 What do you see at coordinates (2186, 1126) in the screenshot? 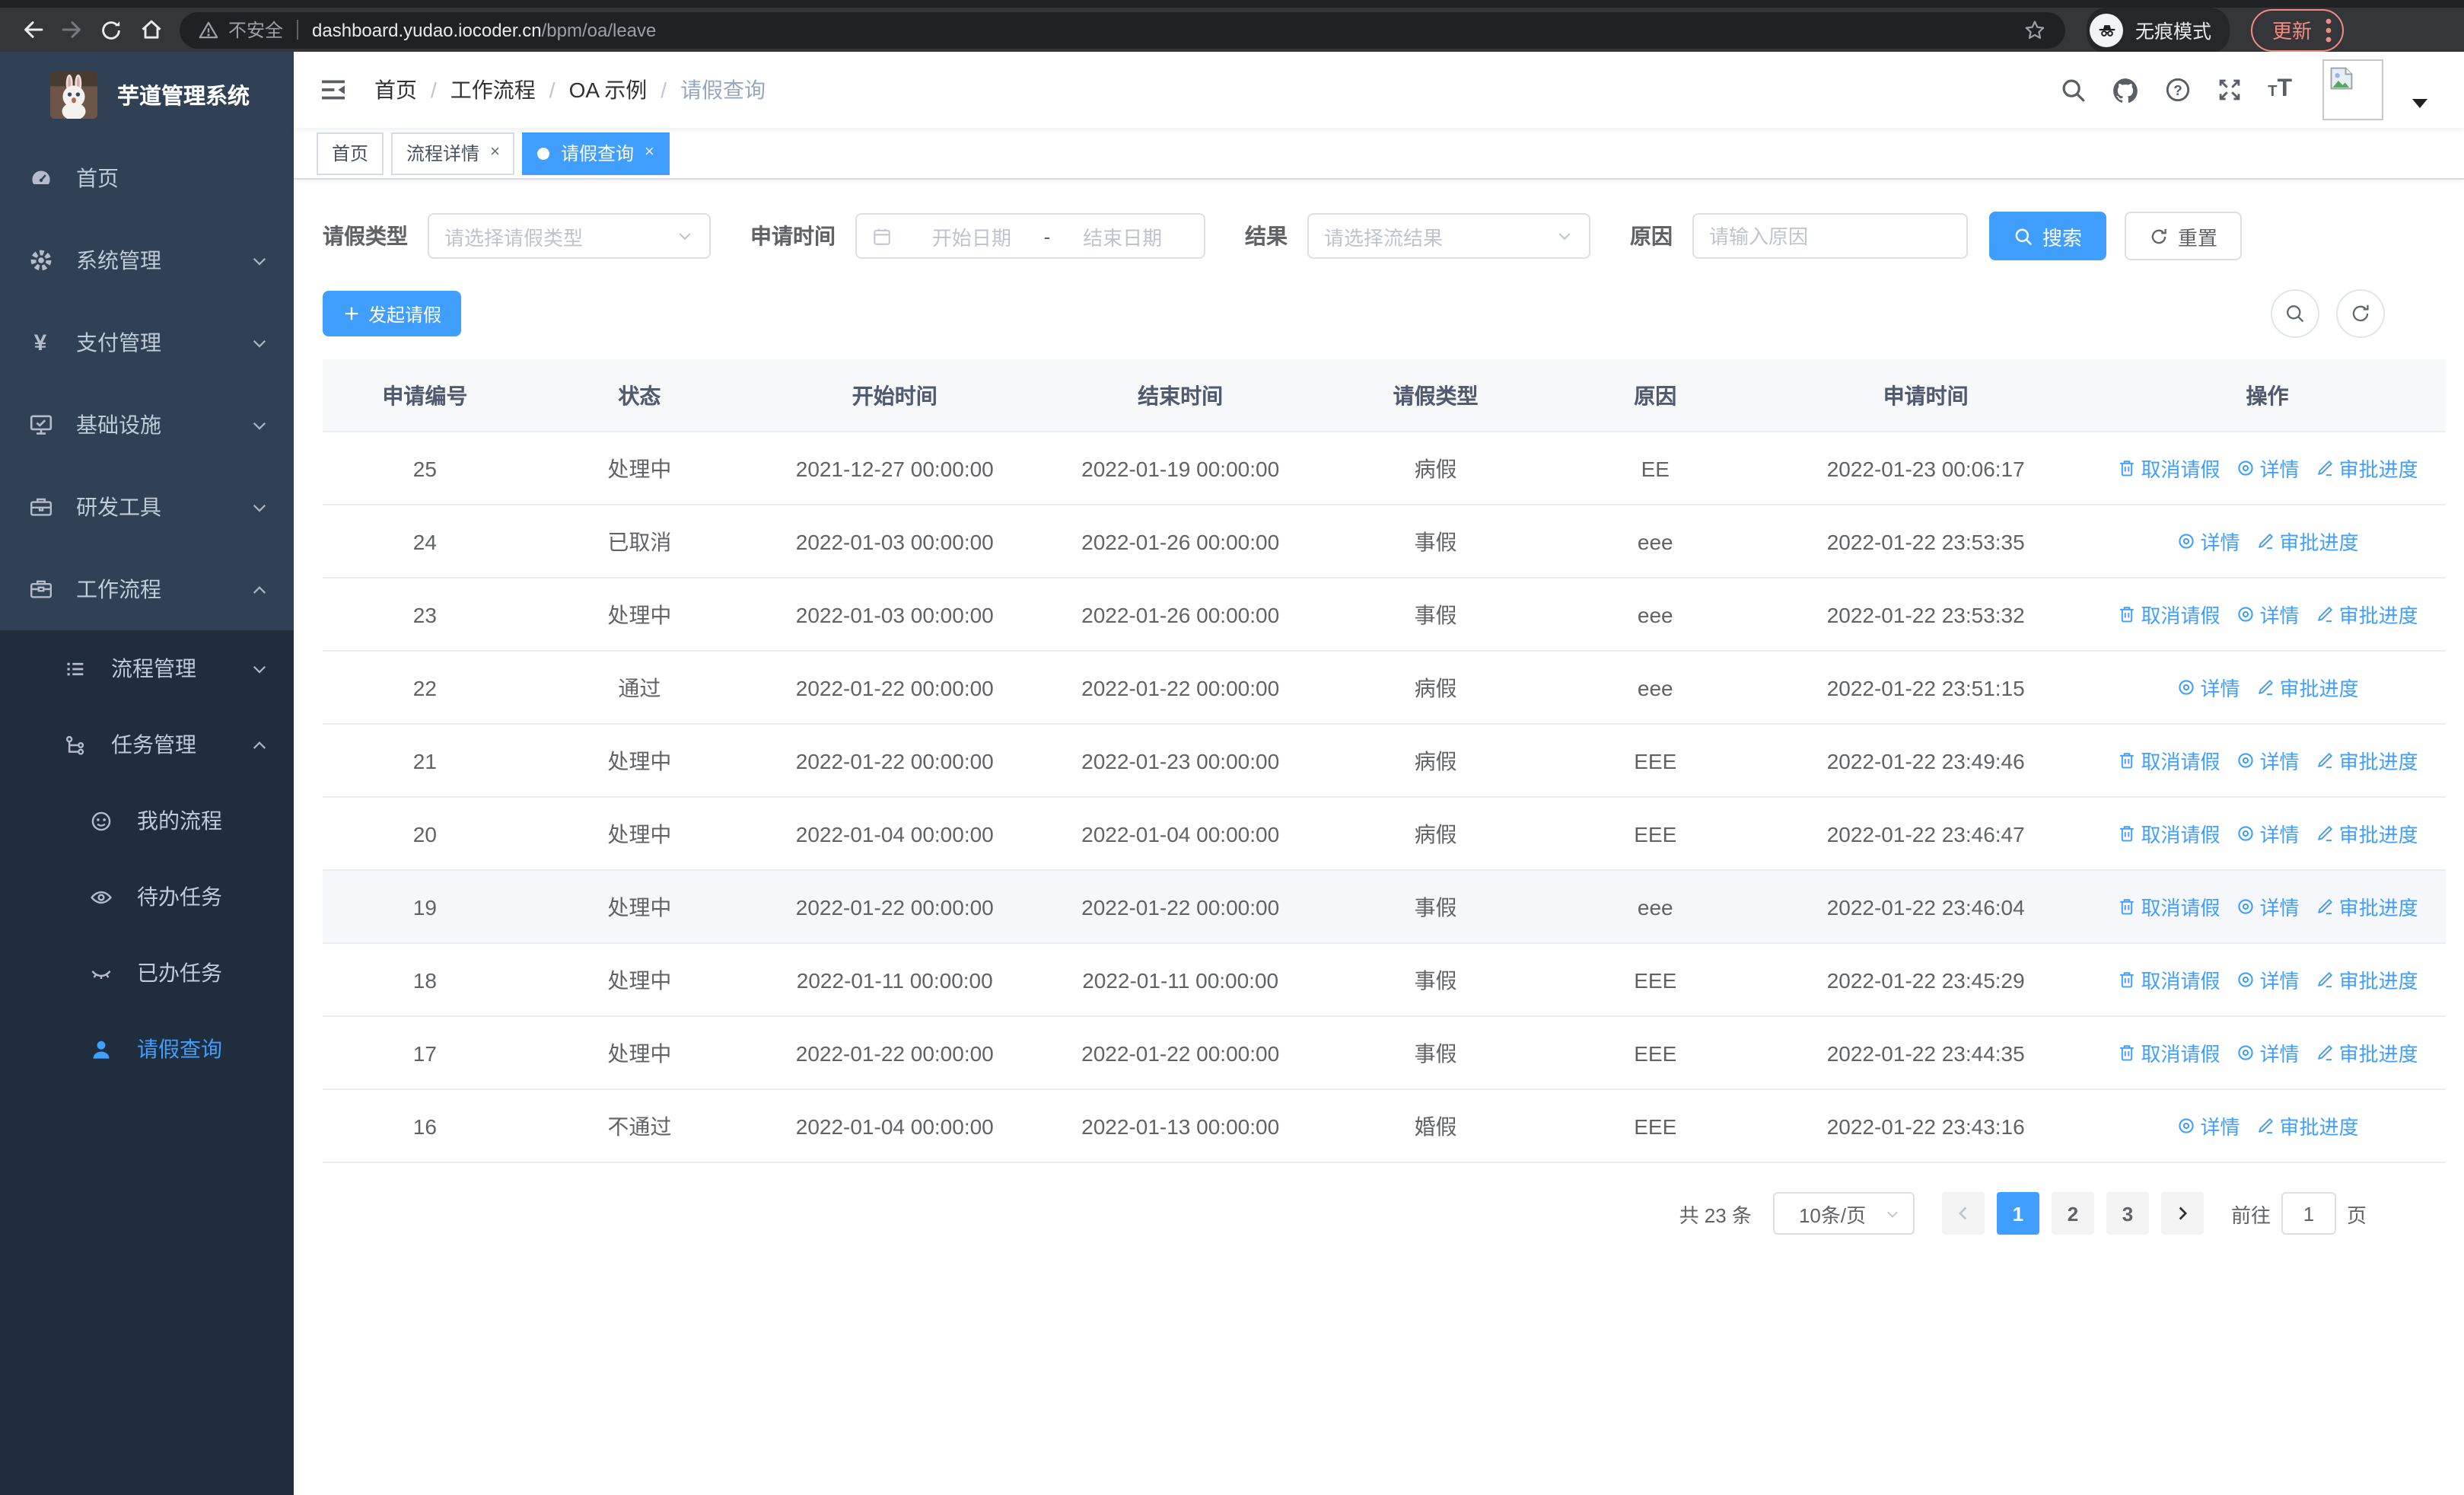
I see `view-icon` at bounding box center [2186, 1126].